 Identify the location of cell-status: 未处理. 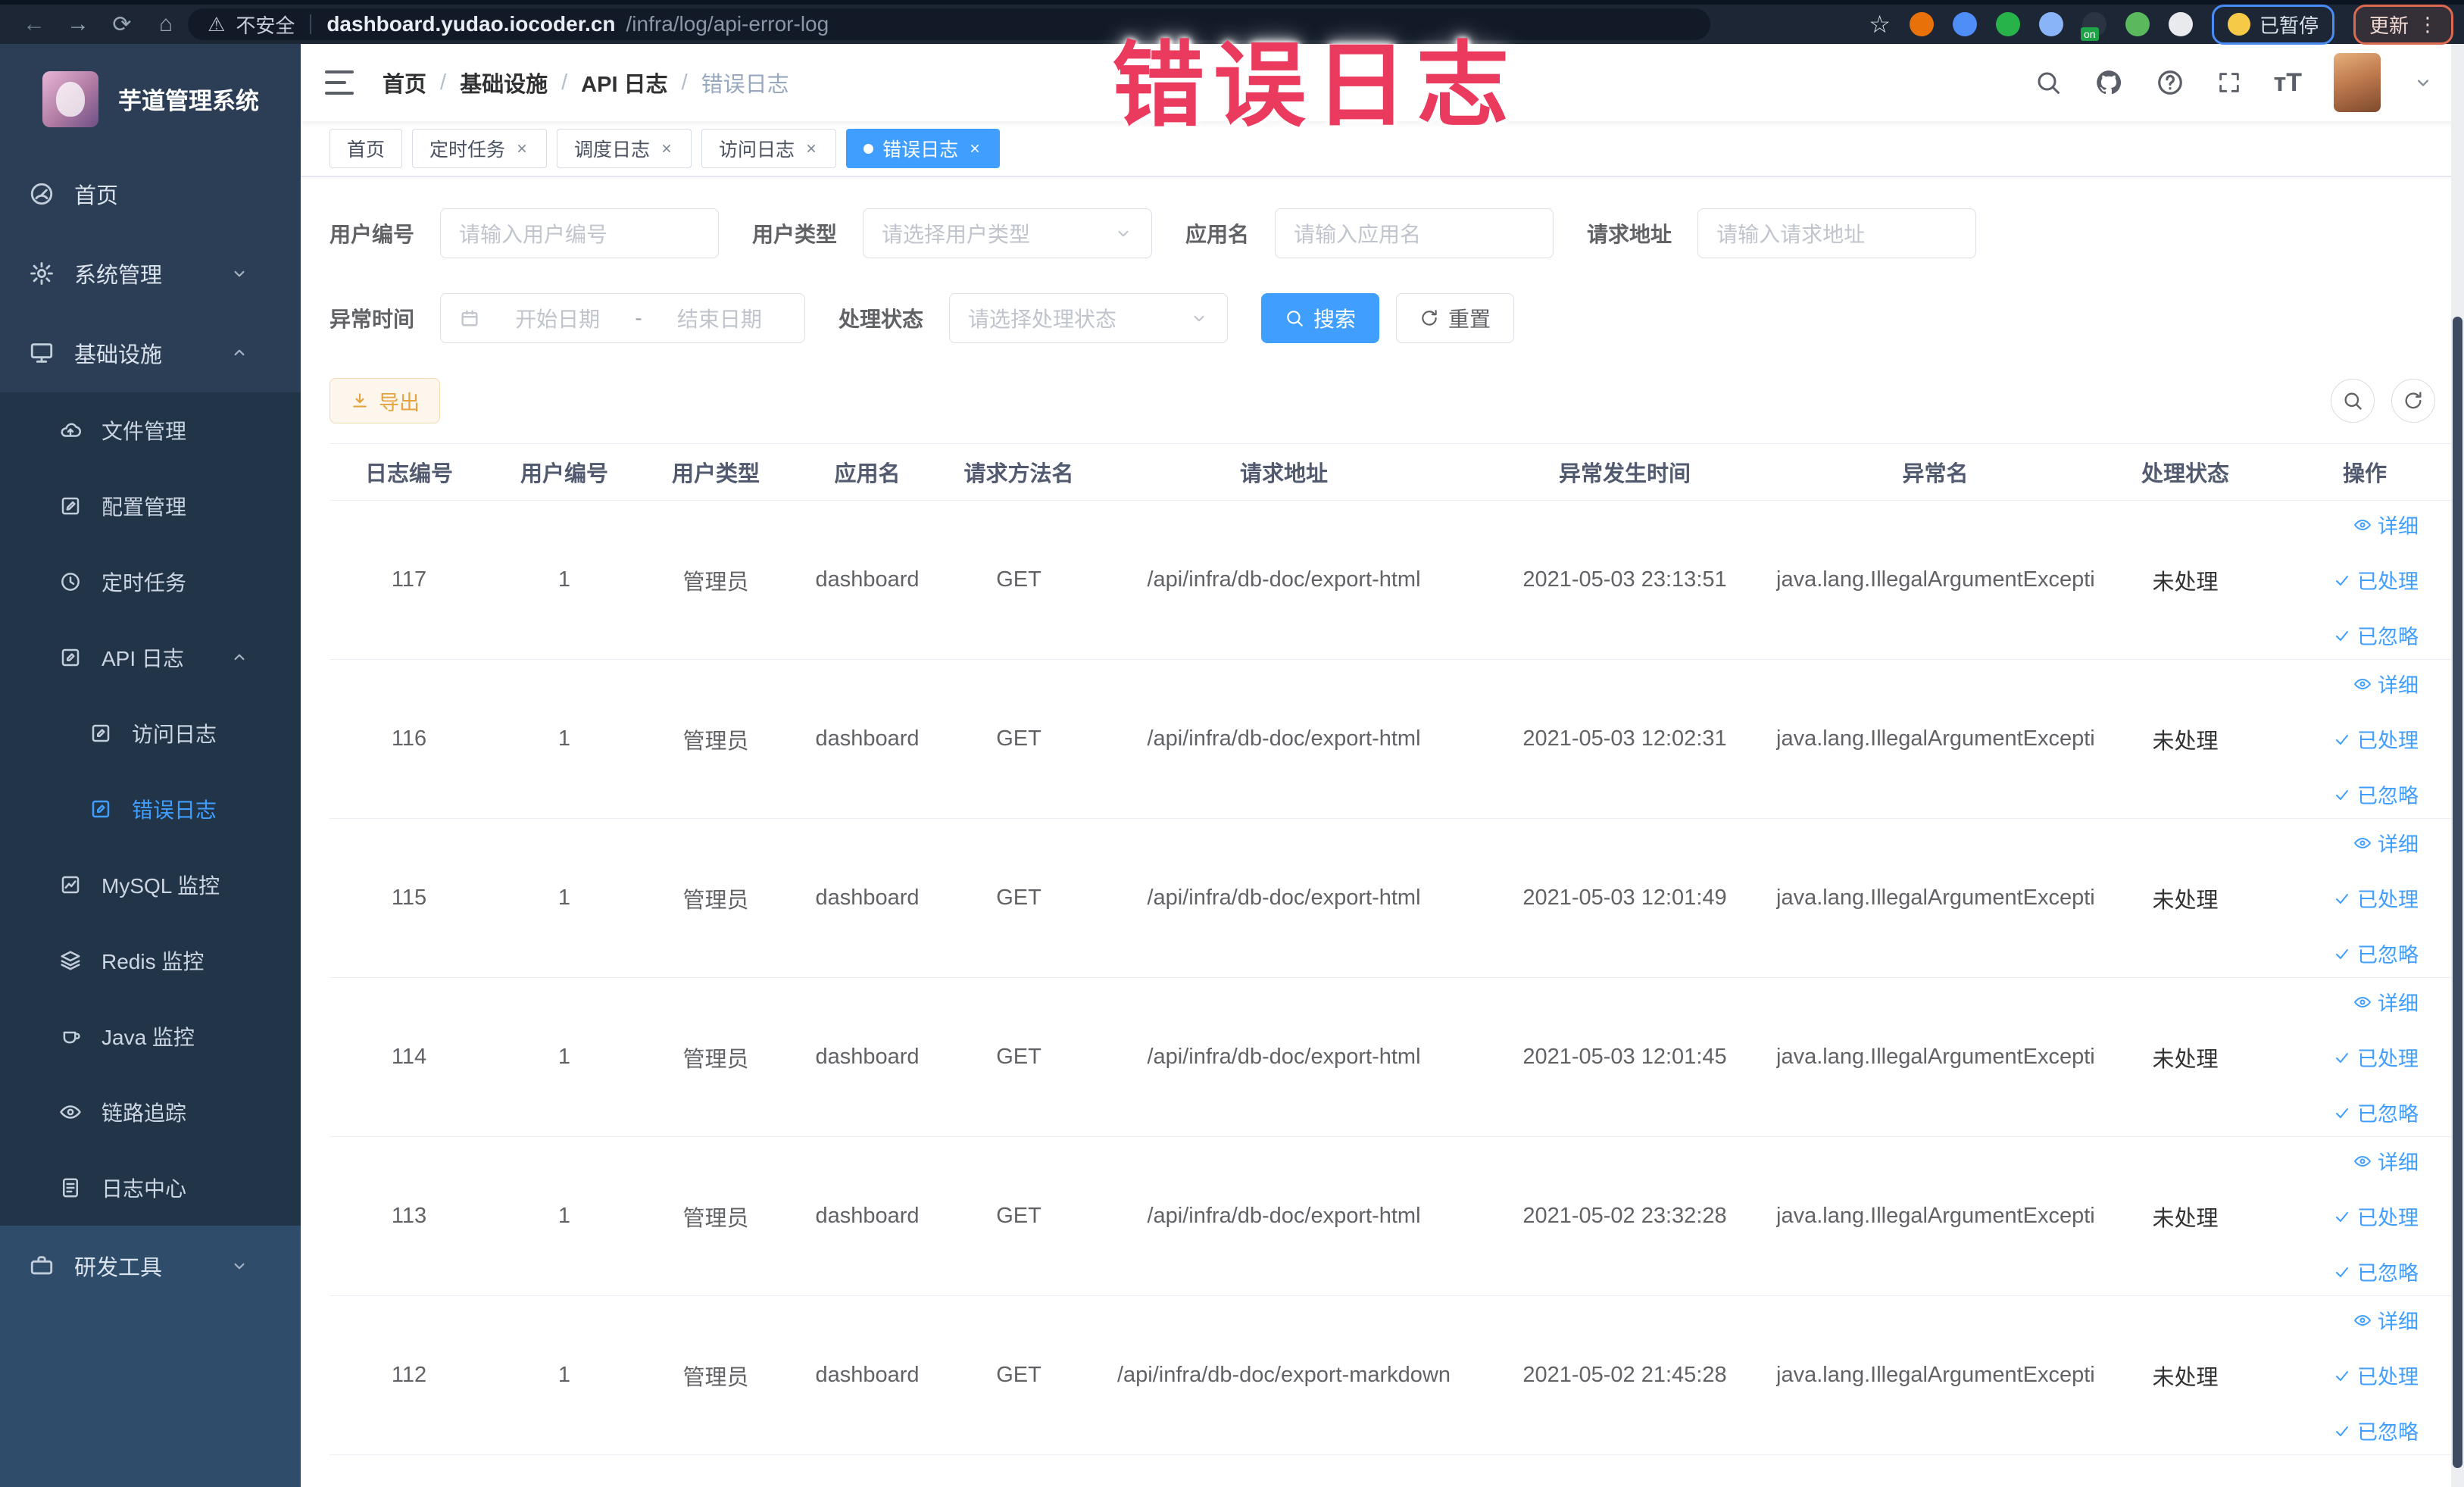
(2185, 900).